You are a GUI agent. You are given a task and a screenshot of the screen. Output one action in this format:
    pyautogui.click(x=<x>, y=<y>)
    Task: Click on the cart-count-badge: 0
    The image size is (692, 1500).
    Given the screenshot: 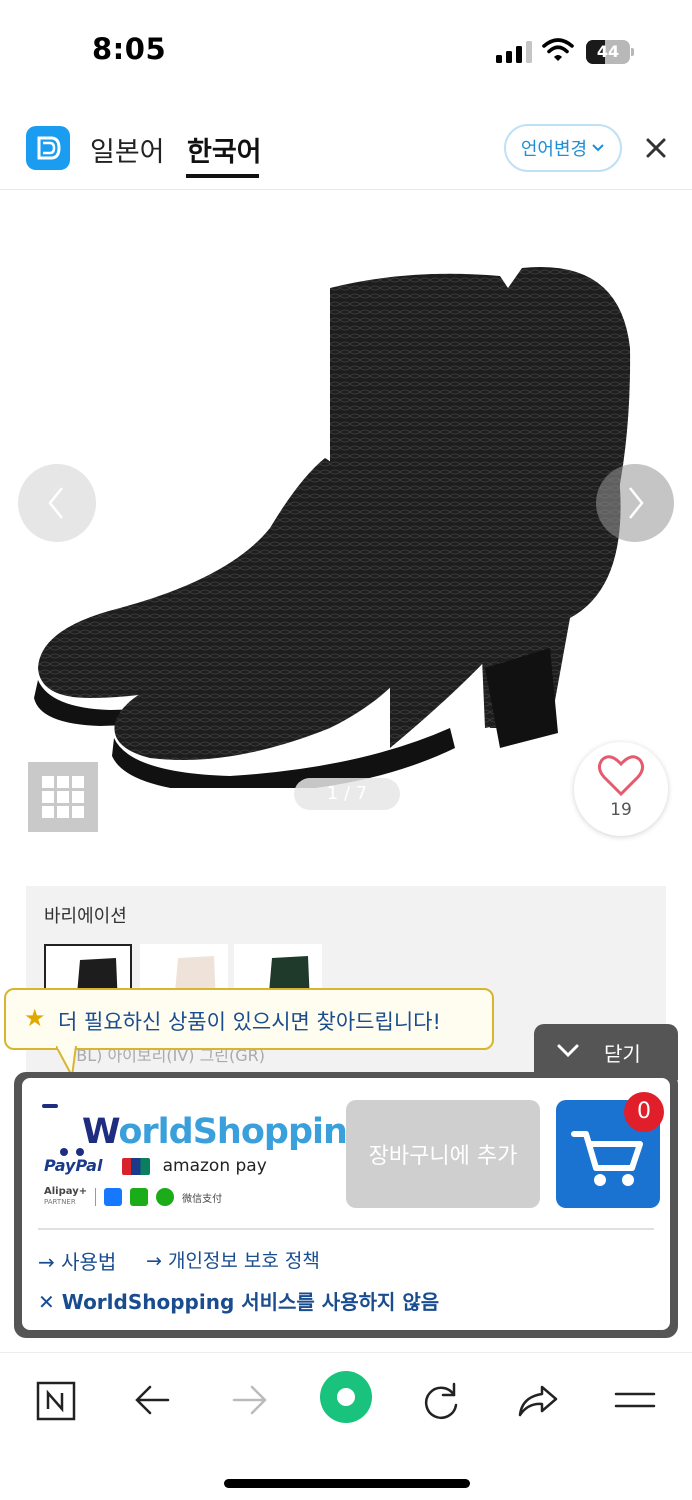 What is the action you would take?
    pyautogui.click(x=644, y=1112)
    